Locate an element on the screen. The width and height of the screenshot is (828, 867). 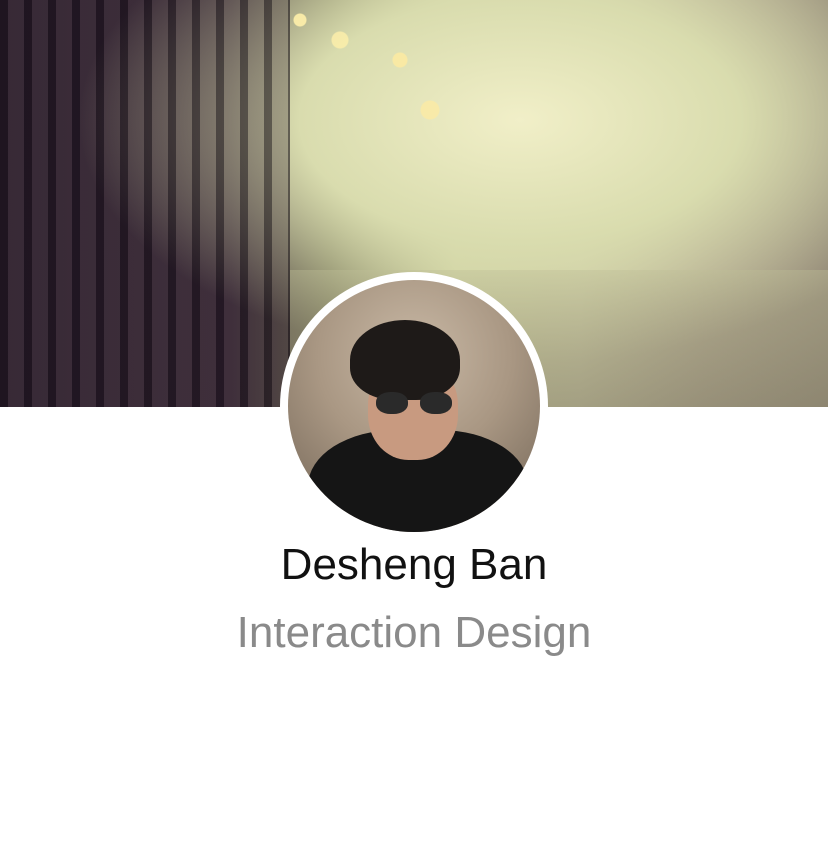
profile-role: Interaction Design is located at coordinates (414, 632).